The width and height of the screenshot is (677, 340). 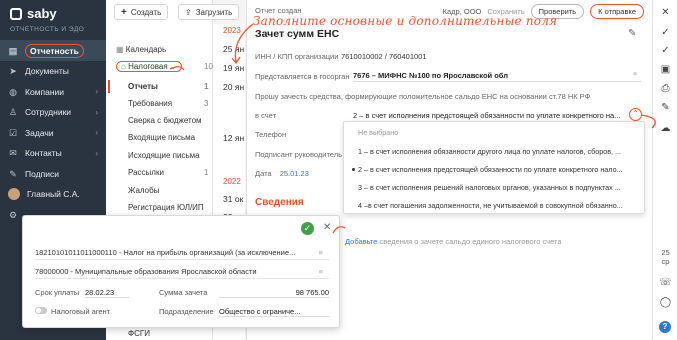 I want to click on nav-label: Контакты, so click(x=43, y=153).